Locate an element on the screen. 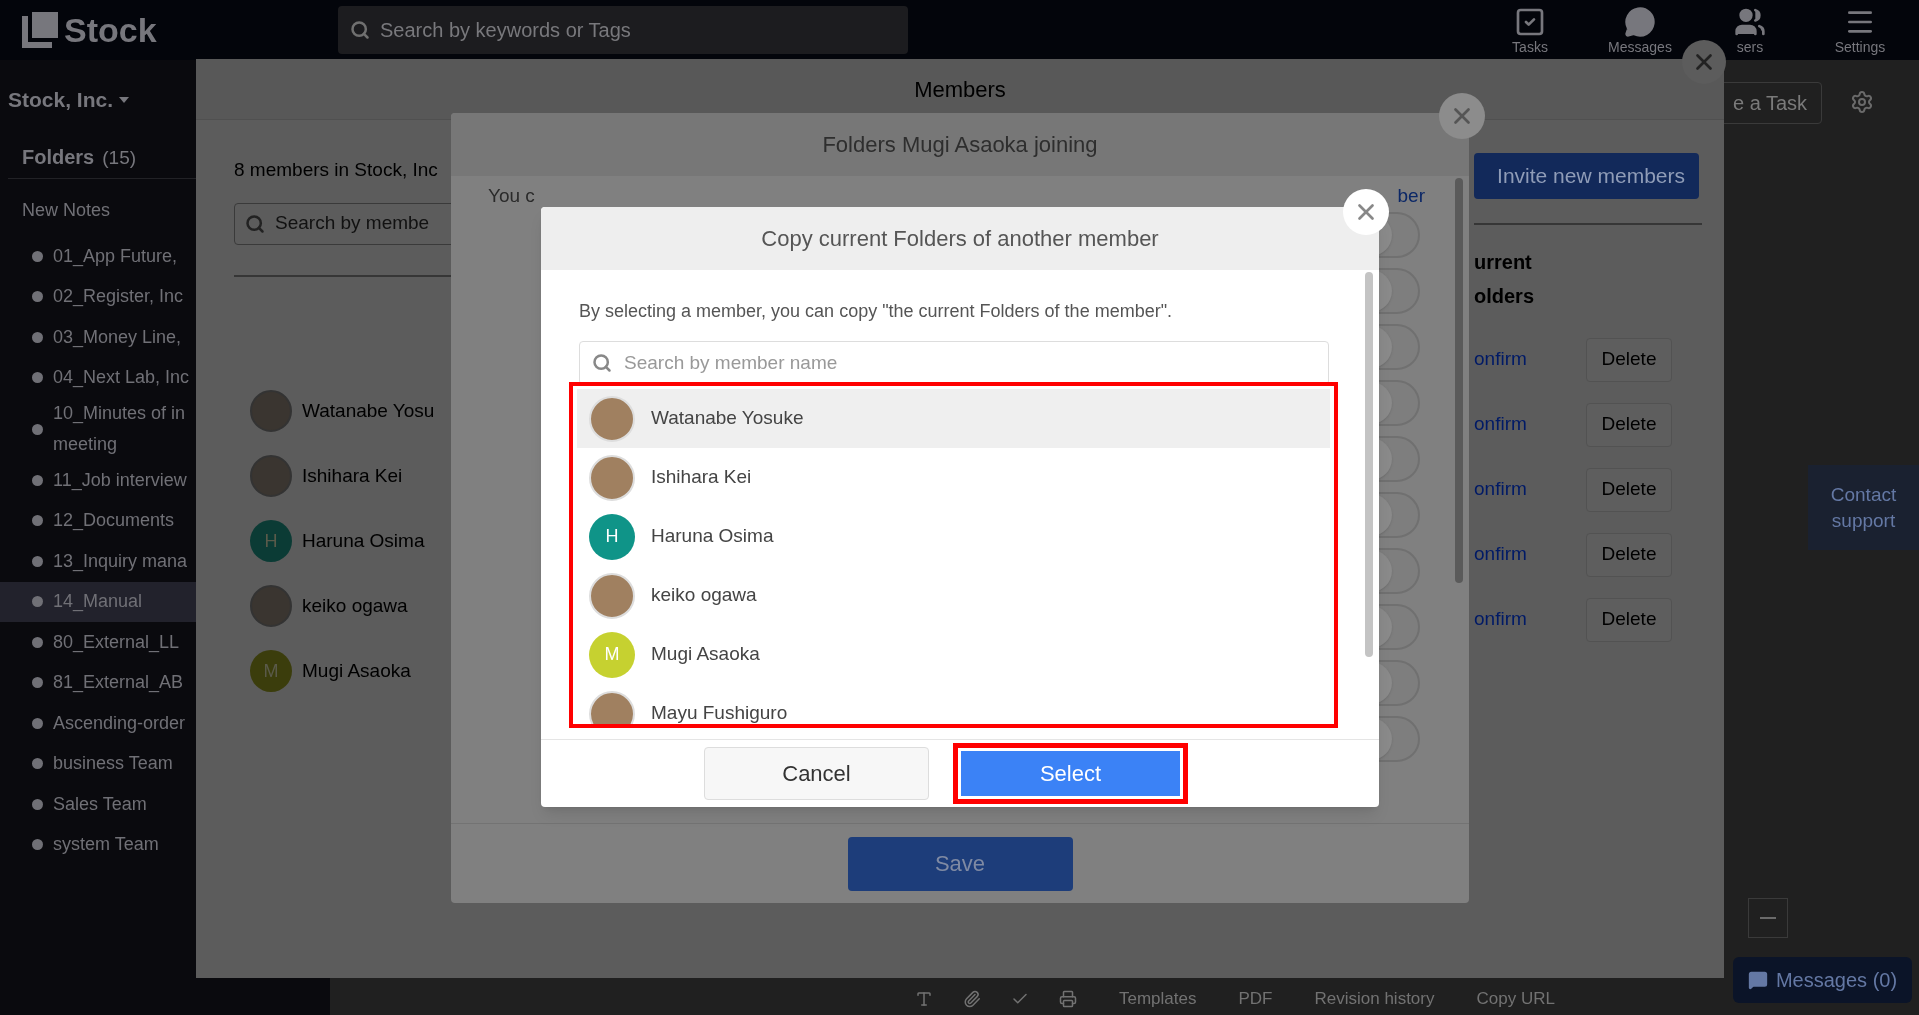 This screenshot has height=1015, width=1919. nav-item: sers is located at coordinates (1750, 30).